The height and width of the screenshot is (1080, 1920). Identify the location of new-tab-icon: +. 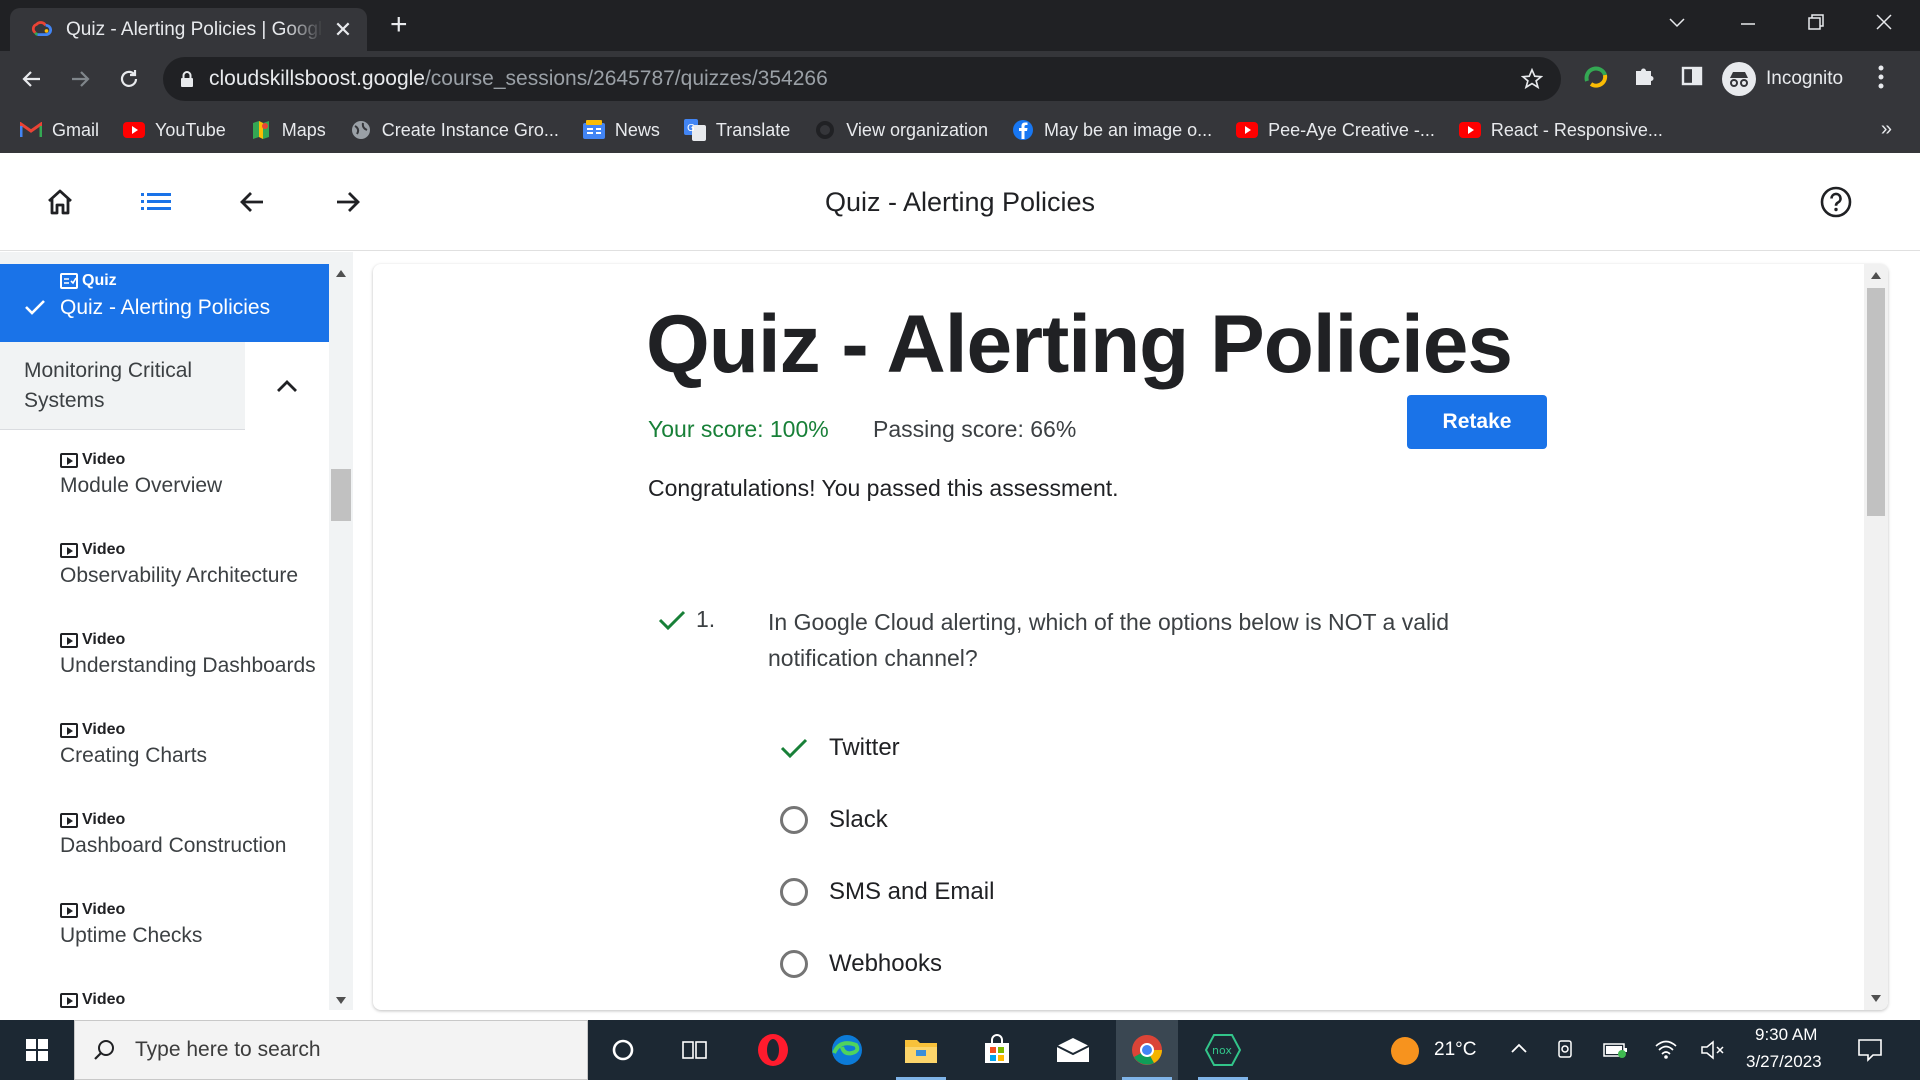
(399, 25).